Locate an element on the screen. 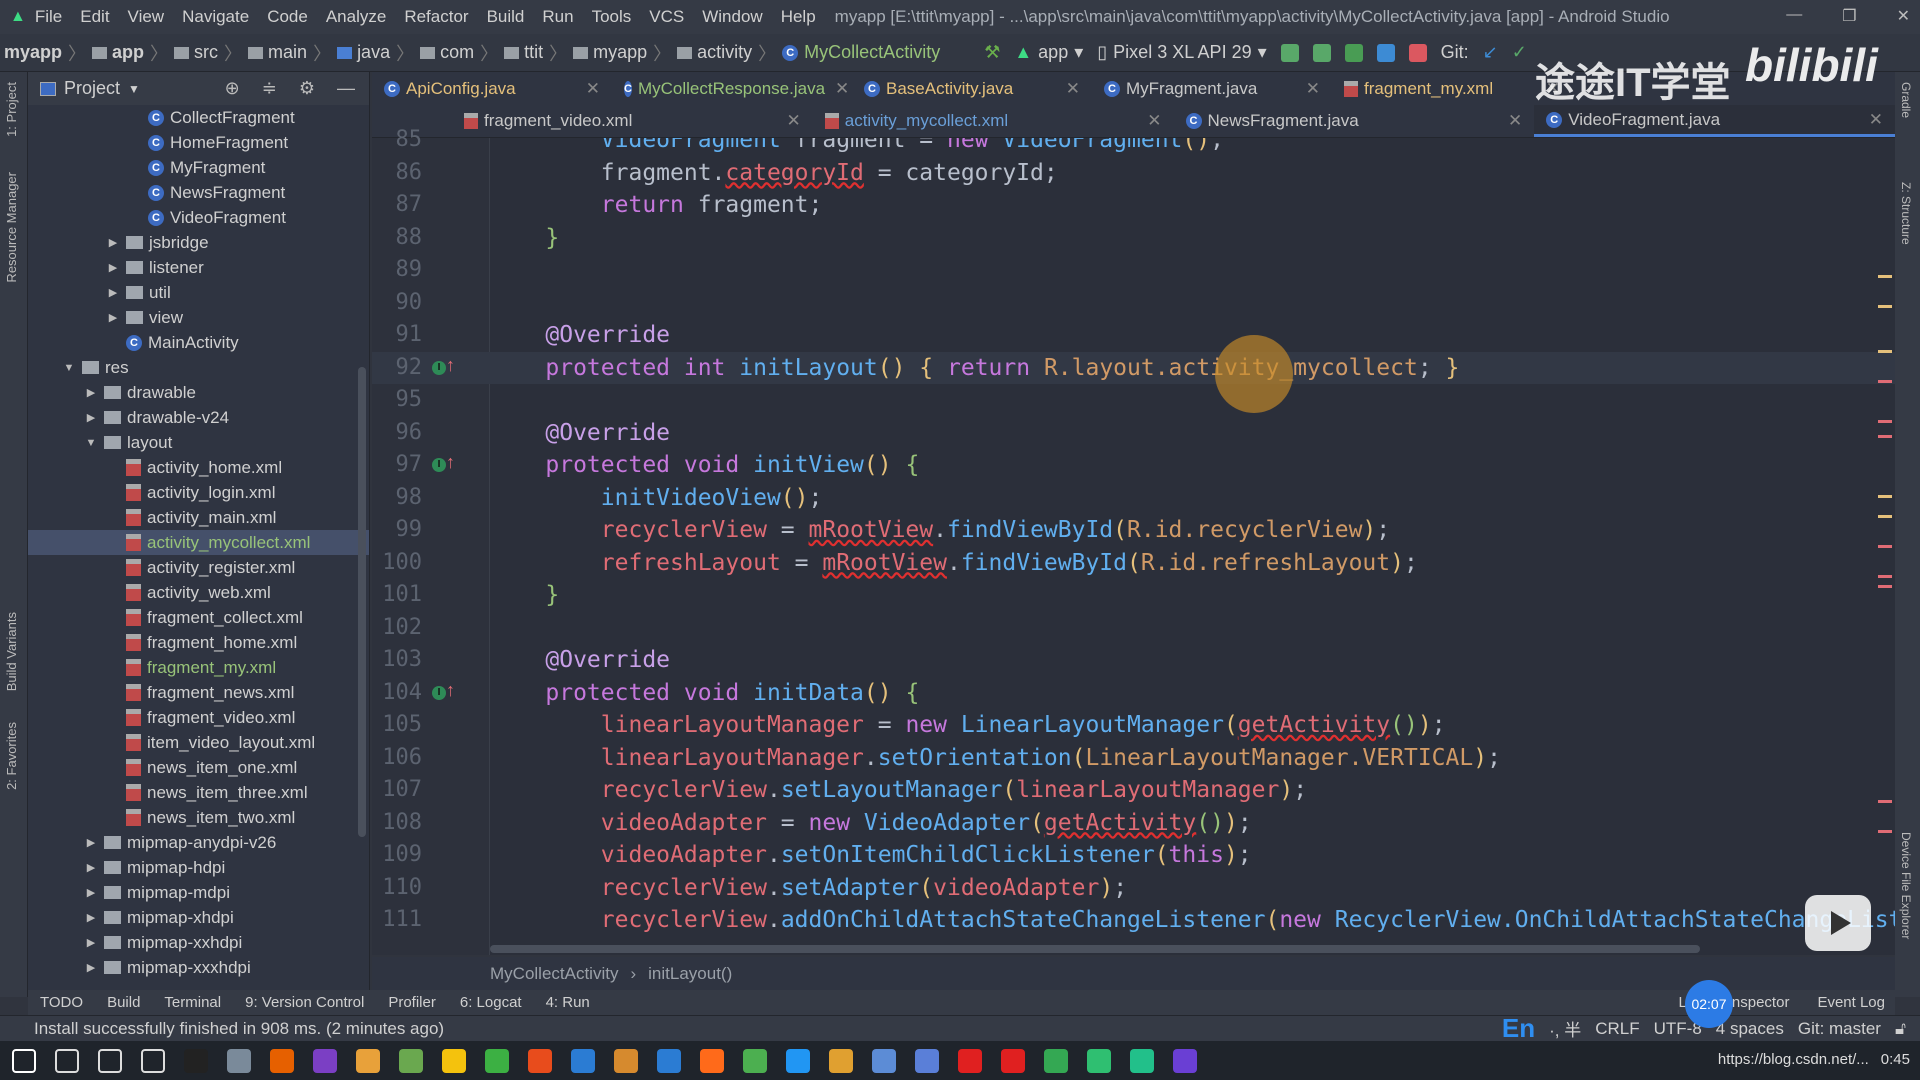 The width and height of the screenshot is (1920, 1080). tree-item: C CollectFragment is located at coordinates (198, 117).